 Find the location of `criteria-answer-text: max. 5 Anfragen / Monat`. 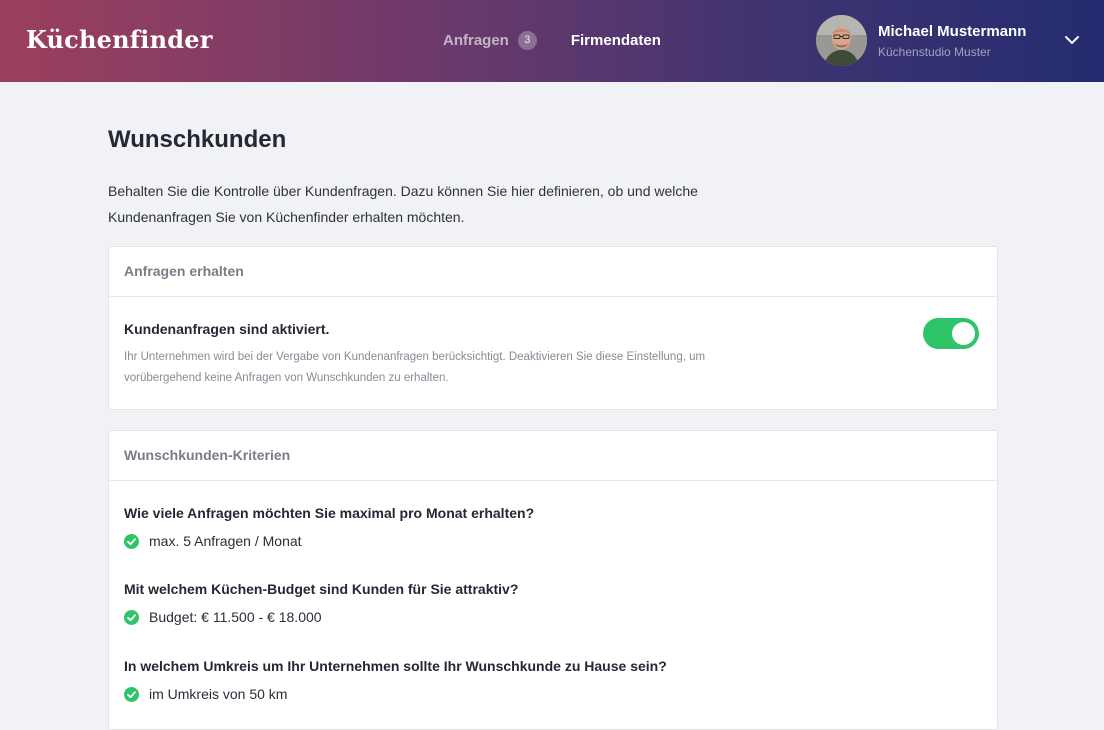

criteria-answer-text: max. 5 Anfragen / Monat is located at coordinates (225, 541).